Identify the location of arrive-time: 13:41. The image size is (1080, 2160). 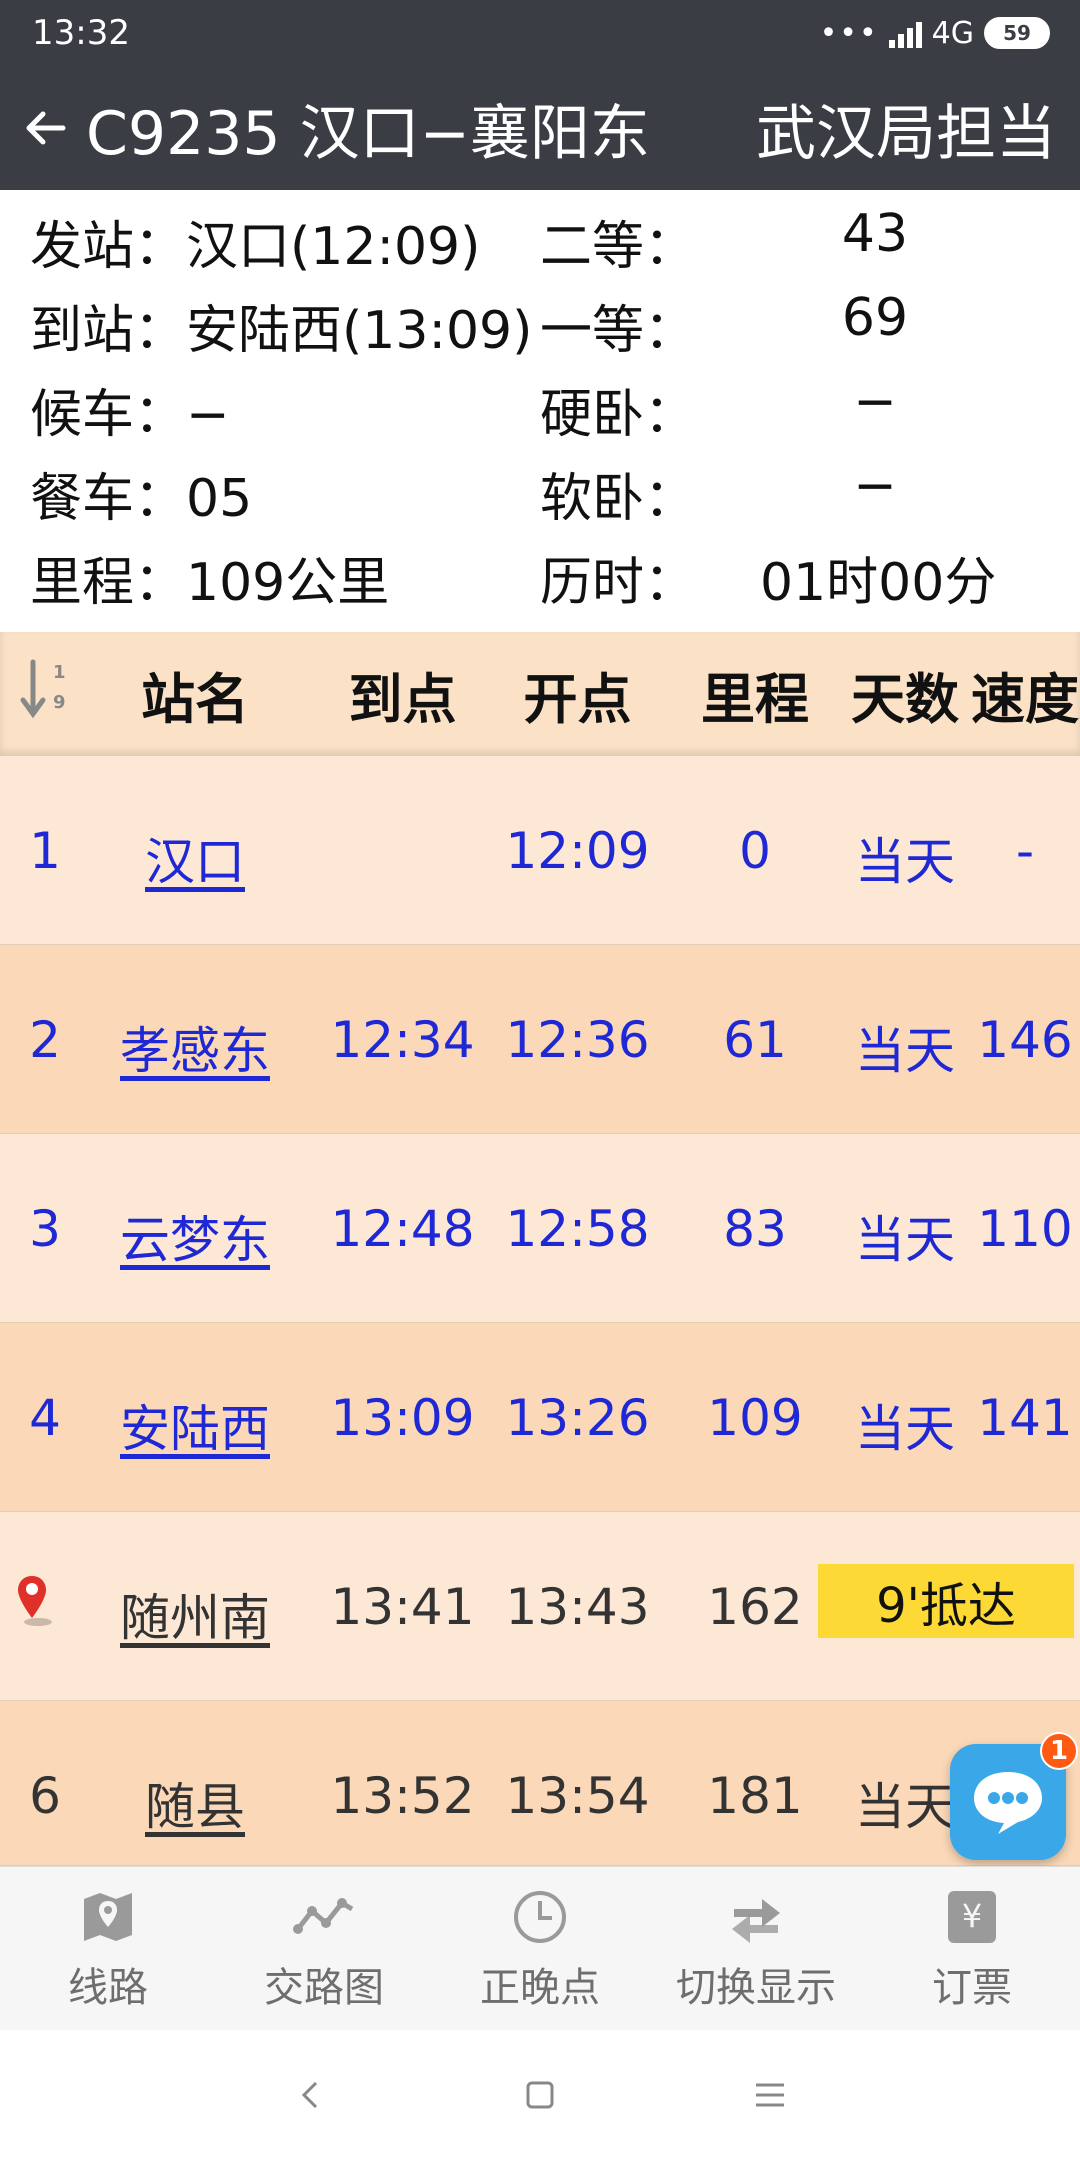
(402, 1607).